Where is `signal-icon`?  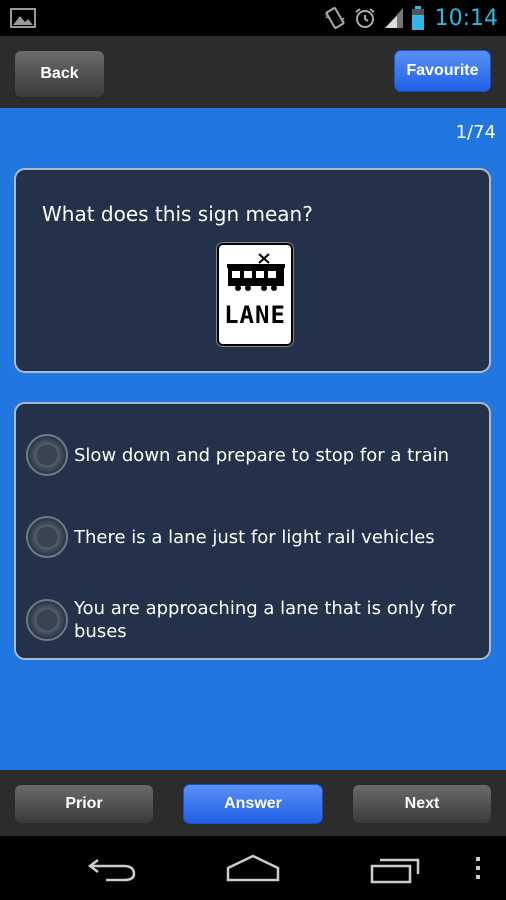
signal-icon is located at coordinates (393, 18).